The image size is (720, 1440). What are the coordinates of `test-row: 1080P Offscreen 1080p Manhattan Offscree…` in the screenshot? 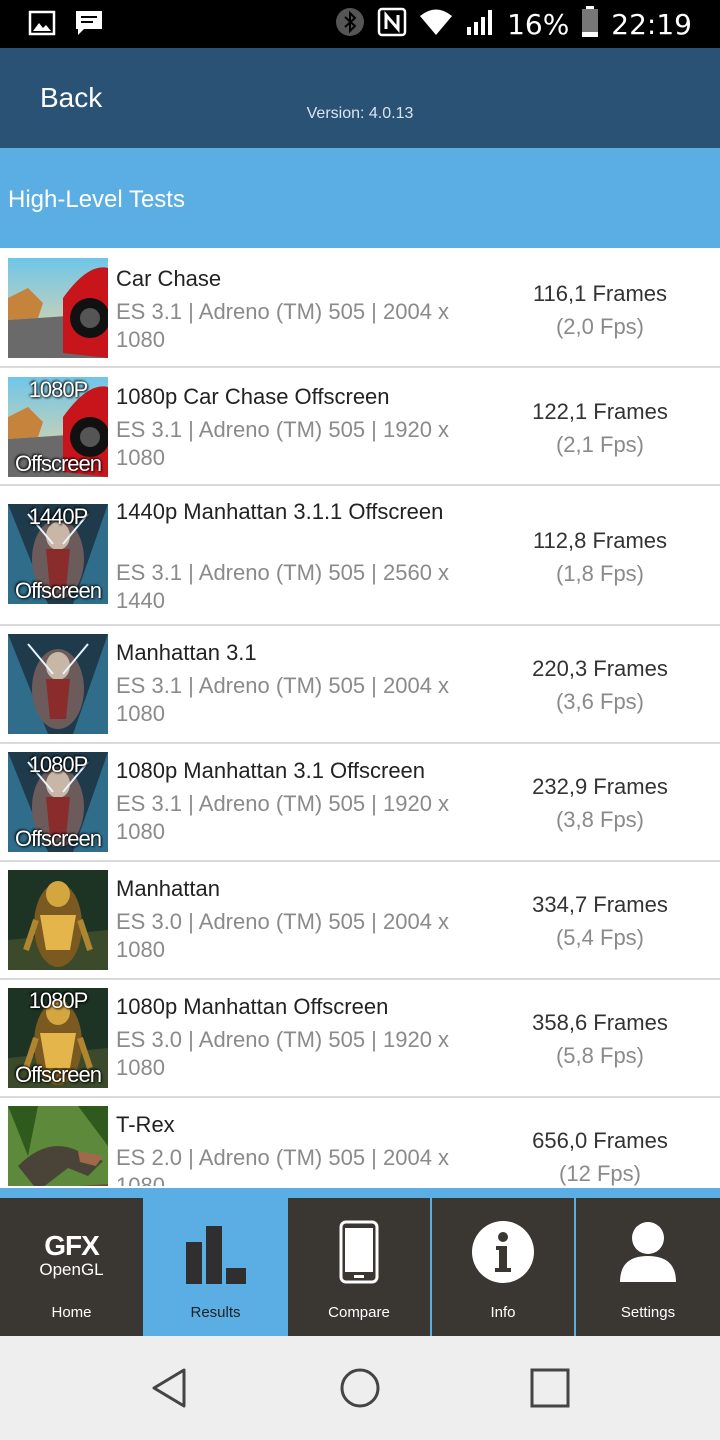 It's located at (360, 1039).